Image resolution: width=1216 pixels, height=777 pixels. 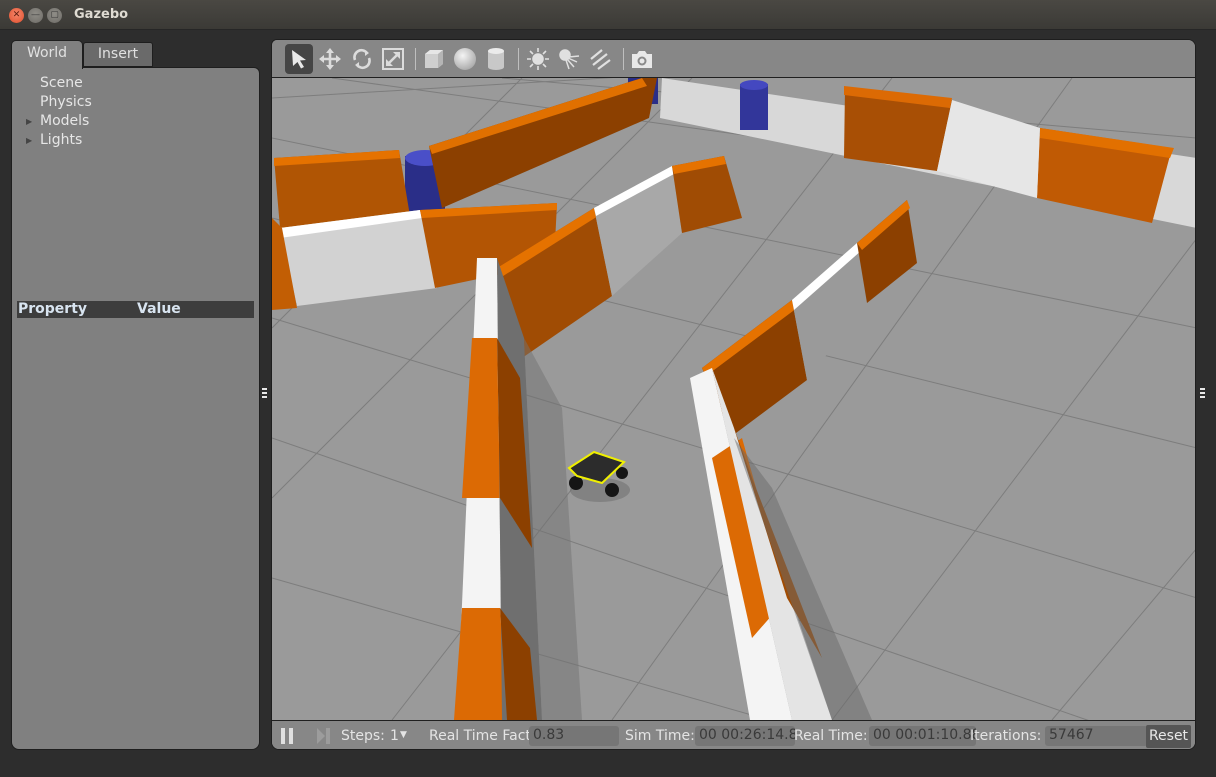 I want to click on real-time-factor-field: 0.83, so click(x=574, y=736).